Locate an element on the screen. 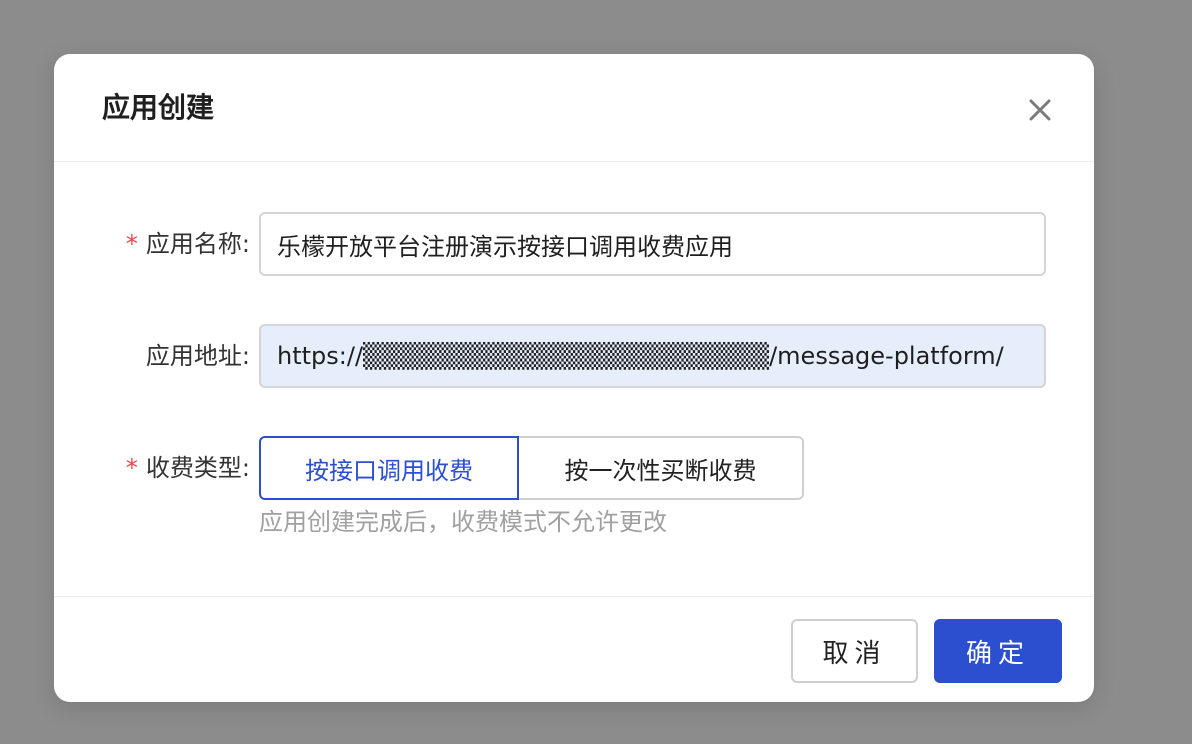 Image resolution: width=1192 pixels, height=744 pixels. confirm-button: 确定 is located at coordinates (998, 651).